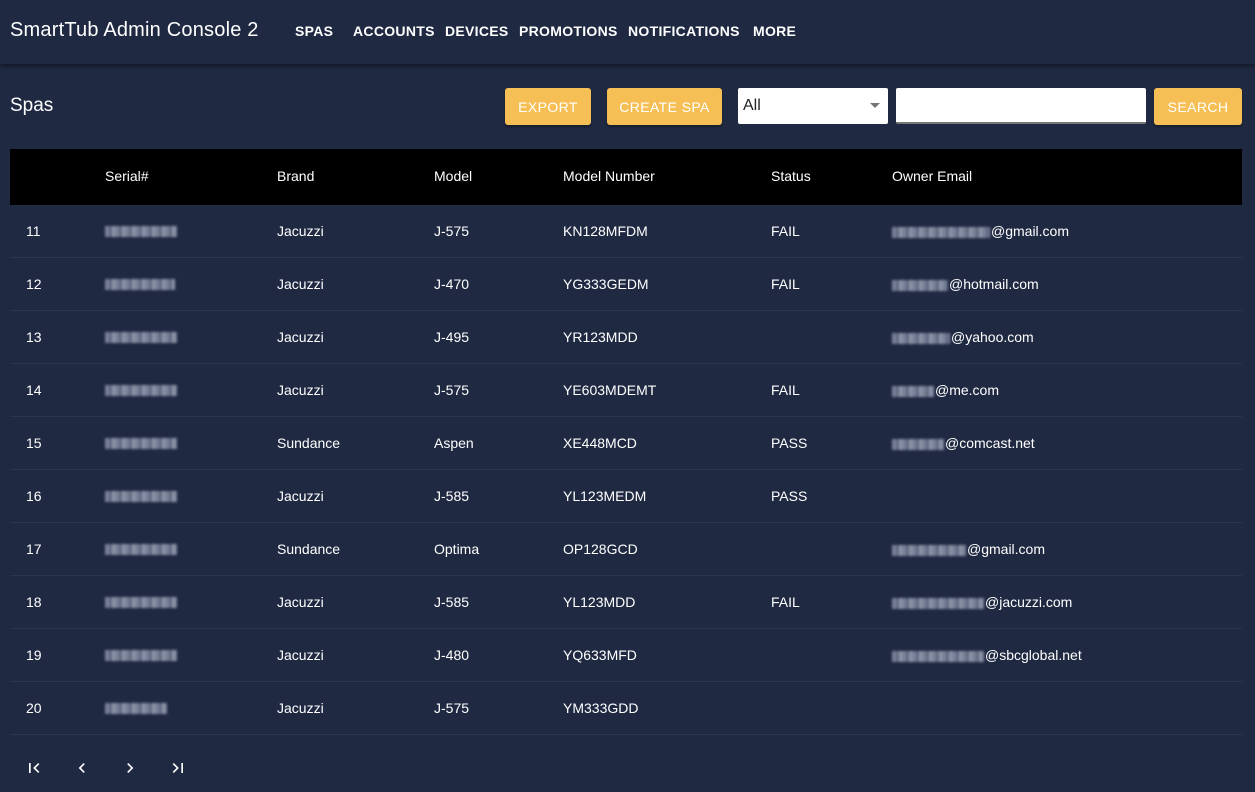  Describe the element at coordinates (34, 390) in the screenshot. I see `row-index: 14` at that location.